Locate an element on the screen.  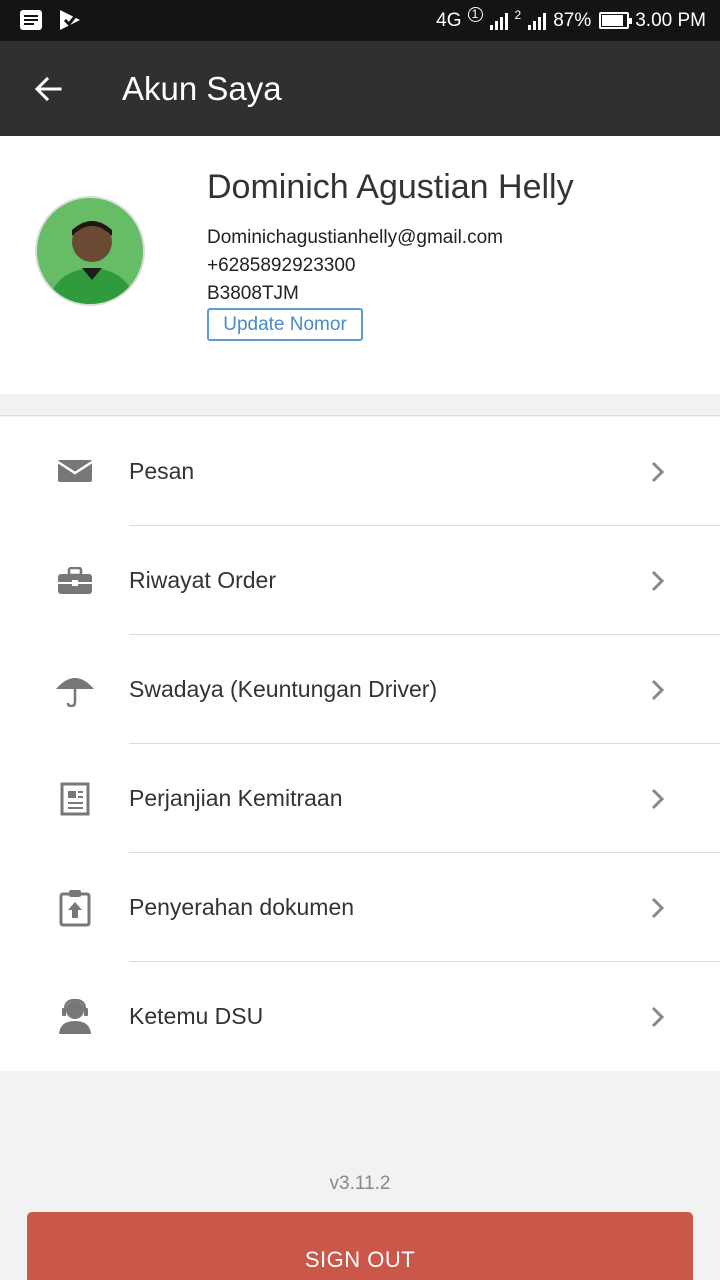
signal-icon is located at coordinates (498, 21).